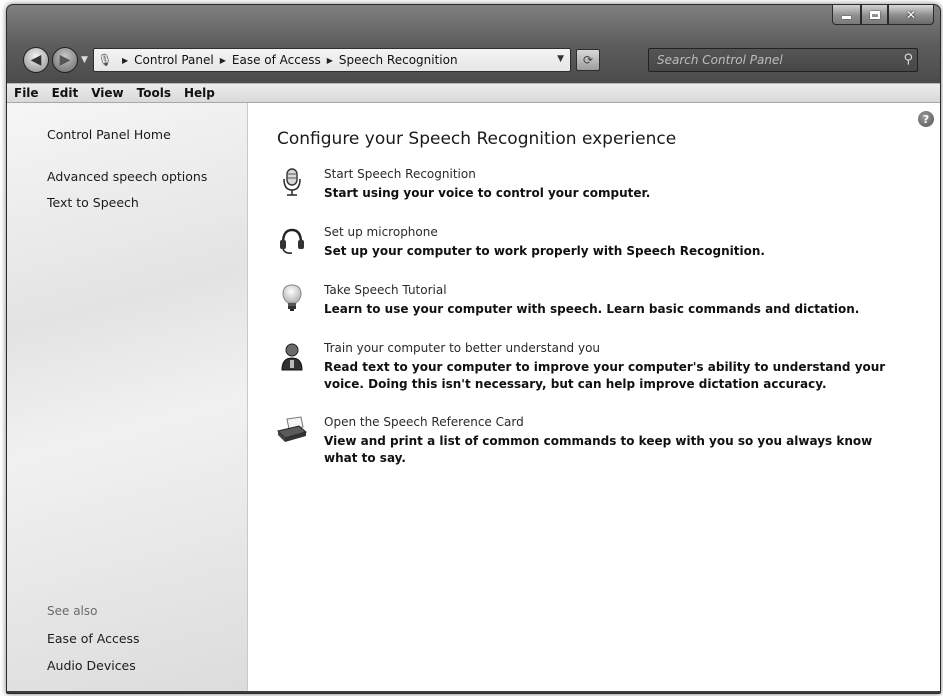  I want to click on back-button: ◀, so click(36, 60).